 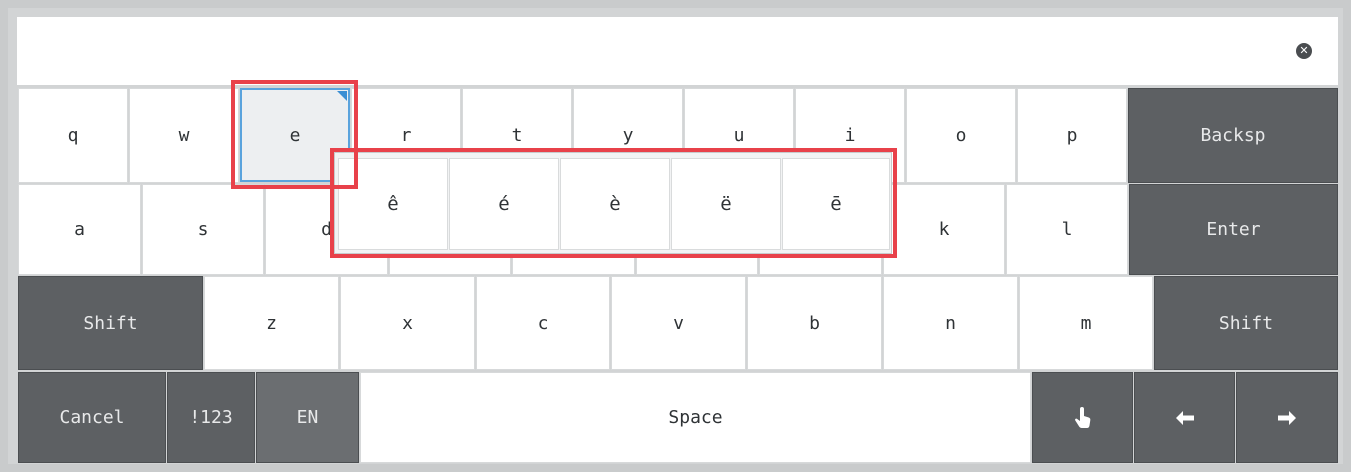 I want to click on touch-mode-key, so click(x=1082, y=417).